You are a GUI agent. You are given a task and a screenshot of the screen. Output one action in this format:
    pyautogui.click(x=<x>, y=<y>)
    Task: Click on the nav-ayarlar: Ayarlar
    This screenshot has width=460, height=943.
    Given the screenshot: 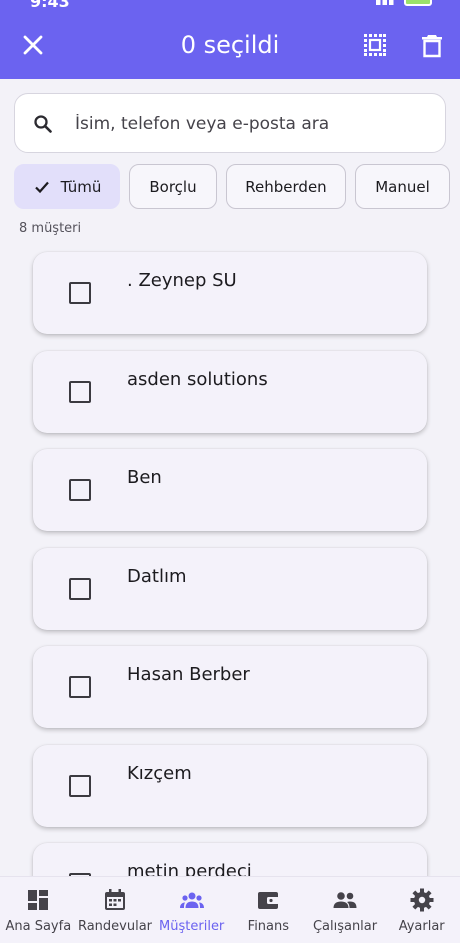 What is the action you would take?
    pyautogui.click(x=421, y=910)
    